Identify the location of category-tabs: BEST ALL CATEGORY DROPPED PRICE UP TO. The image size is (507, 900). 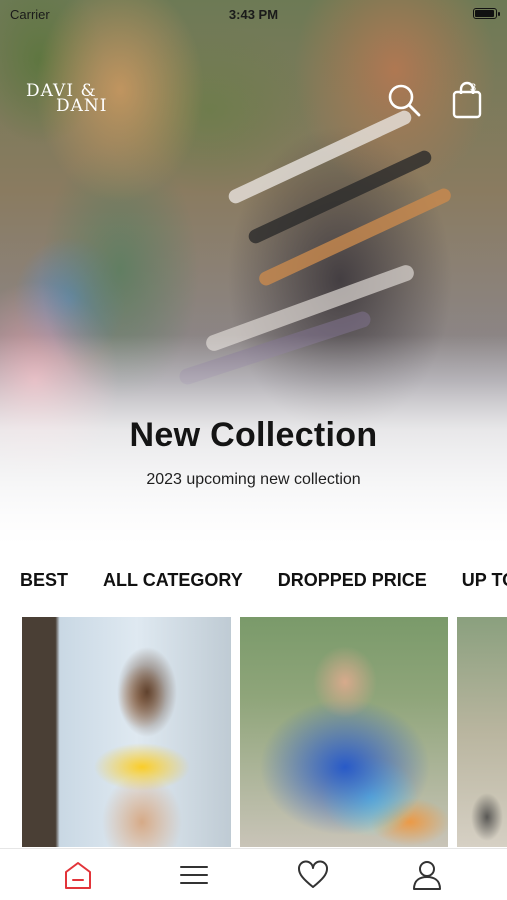
(263, 580).